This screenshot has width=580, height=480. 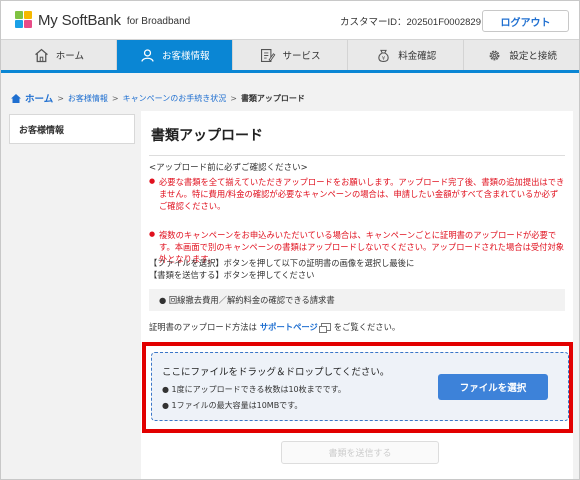 I want to click on nav-home: ホーム, so click(x=59, y=55).